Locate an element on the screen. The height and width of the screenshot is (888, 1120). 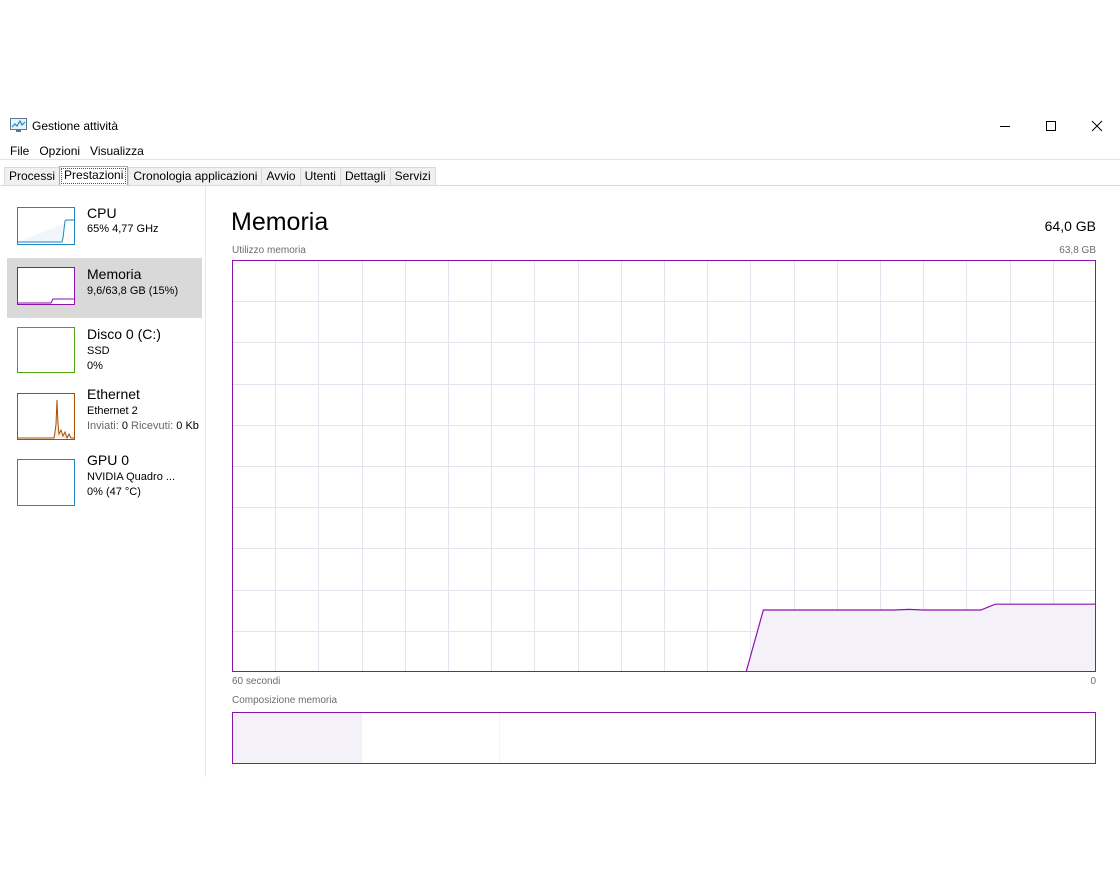
memory-composition-bar is located at coordinates (664, 738).